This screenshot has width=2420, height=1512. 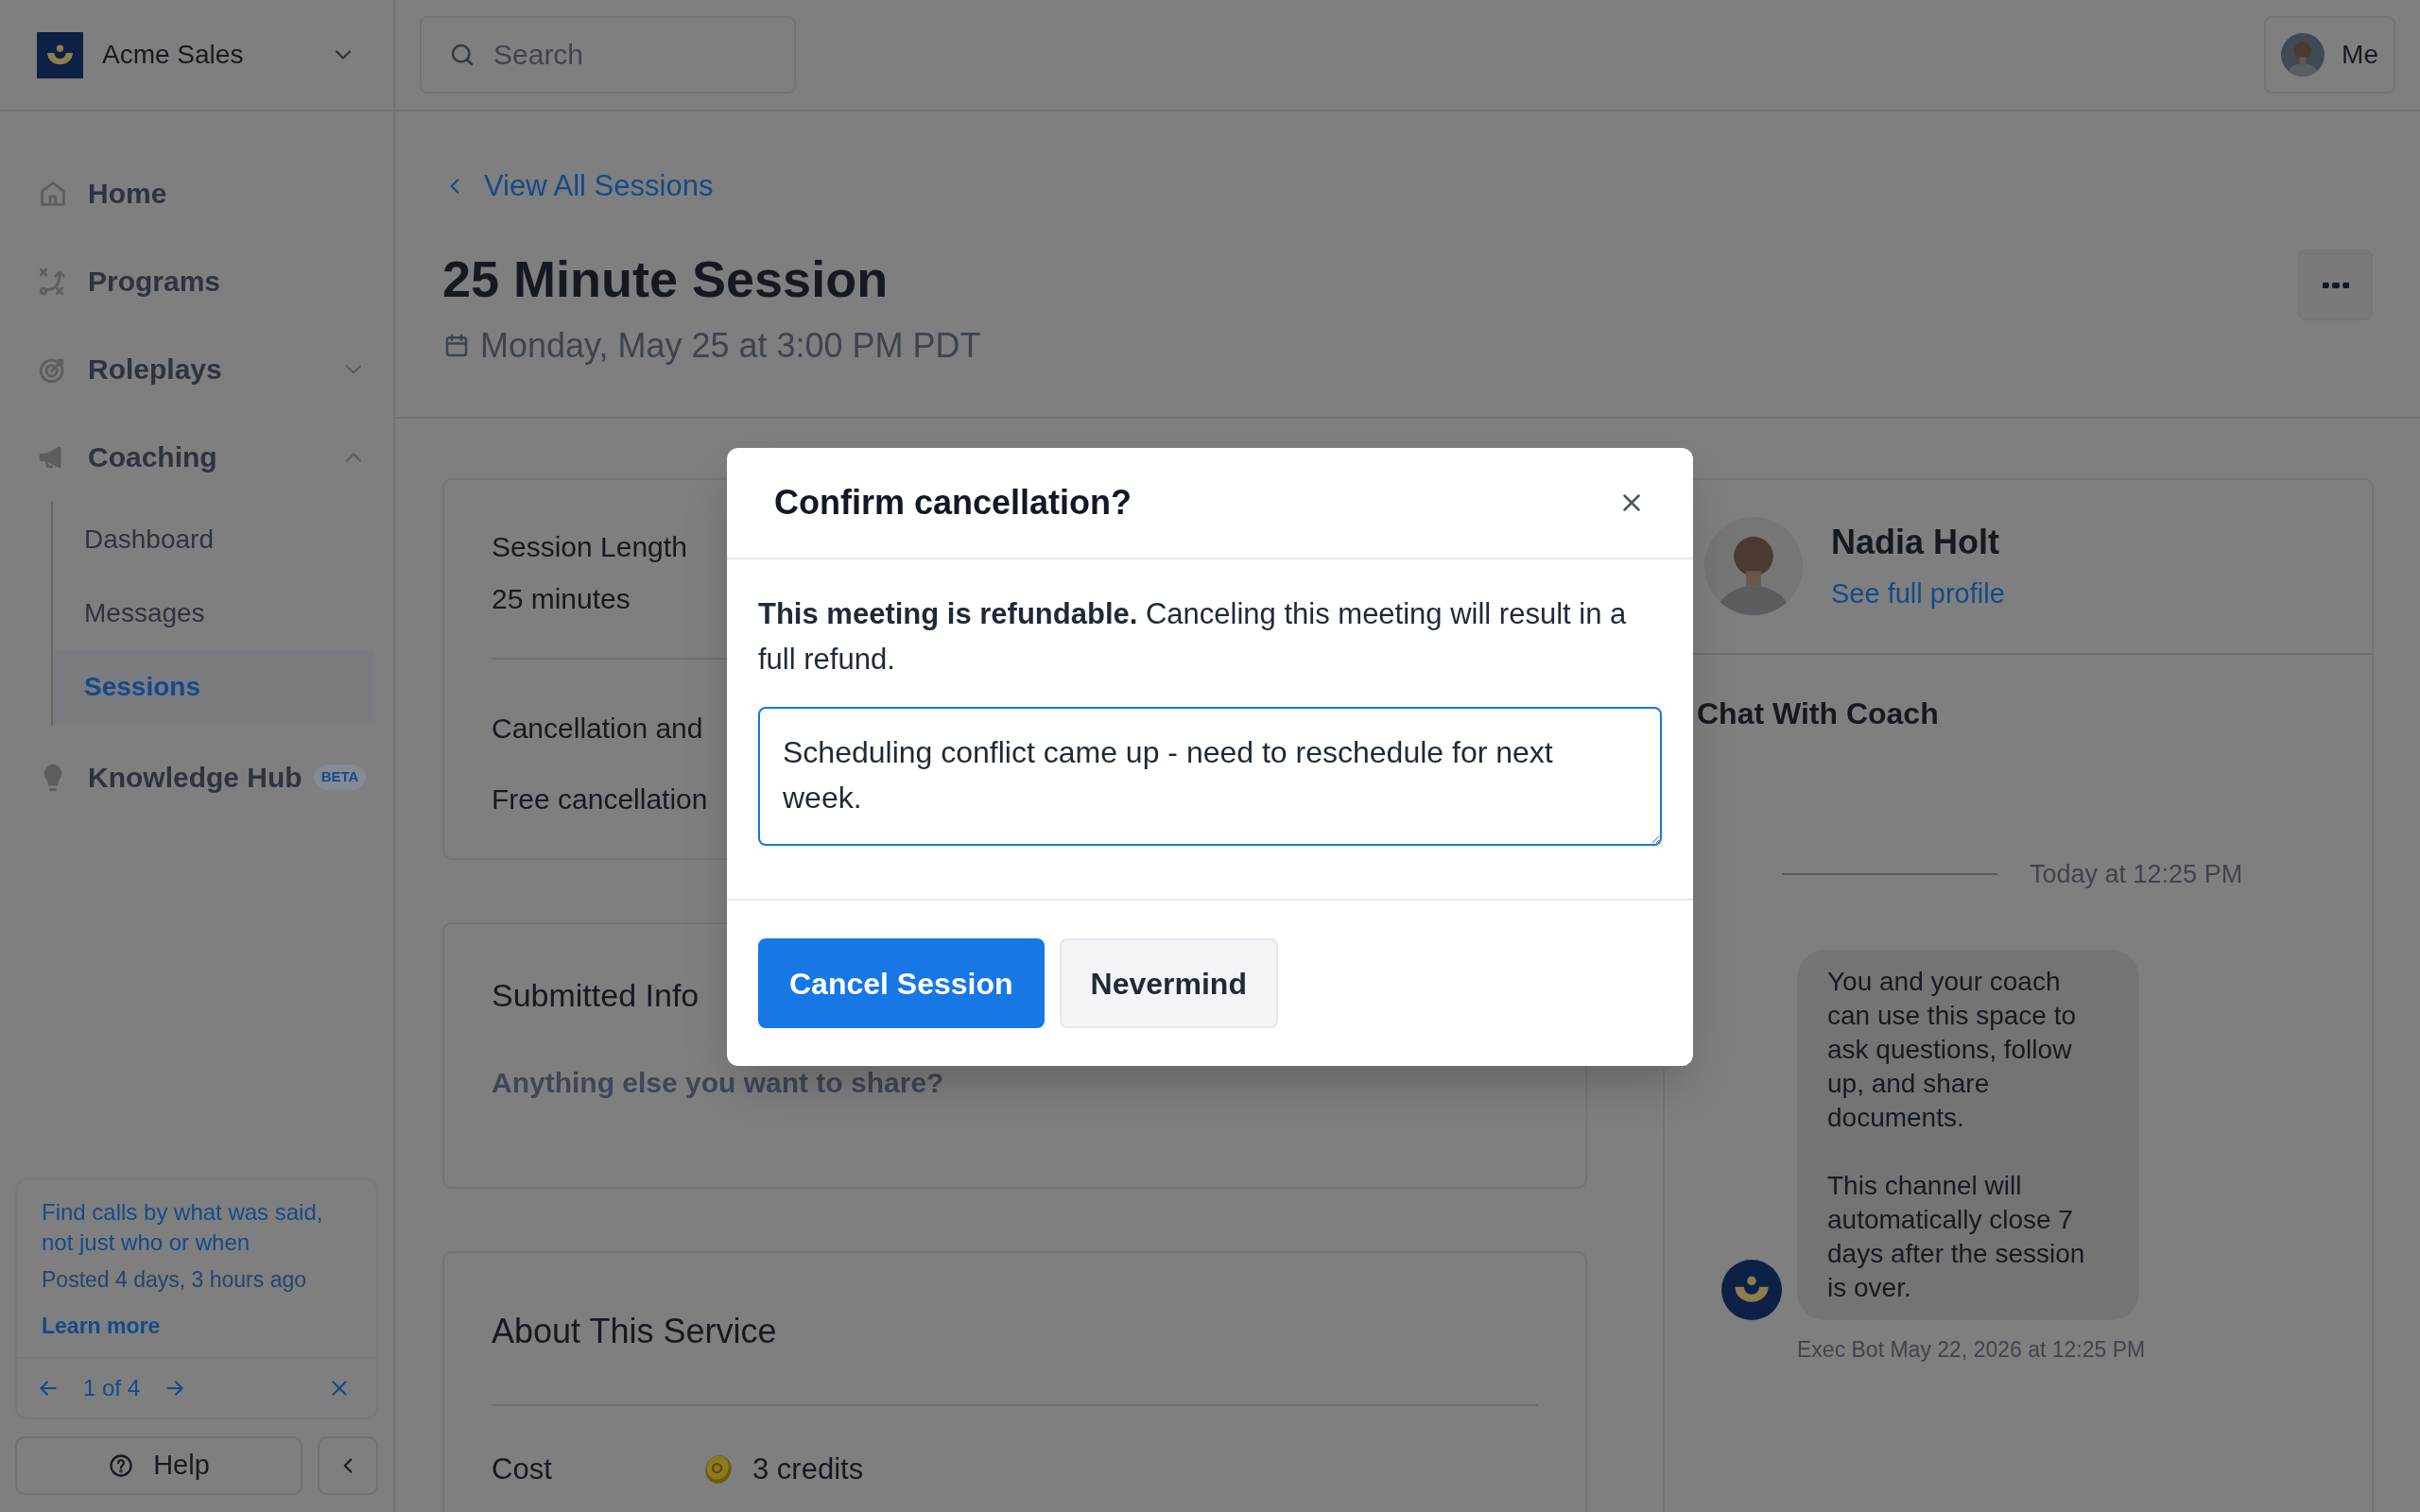 What do you see at coordinates (1193, 637) in the screenshot?
I see `dialog-message: This meeting is refundable. Canceling this meeting will result in a full refund.` at bounding box center [1193, 637].